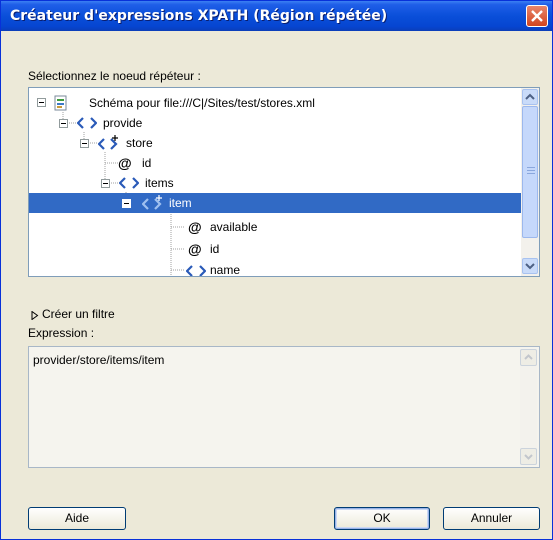  I want to click on tree-row: items, so click(275, 183).